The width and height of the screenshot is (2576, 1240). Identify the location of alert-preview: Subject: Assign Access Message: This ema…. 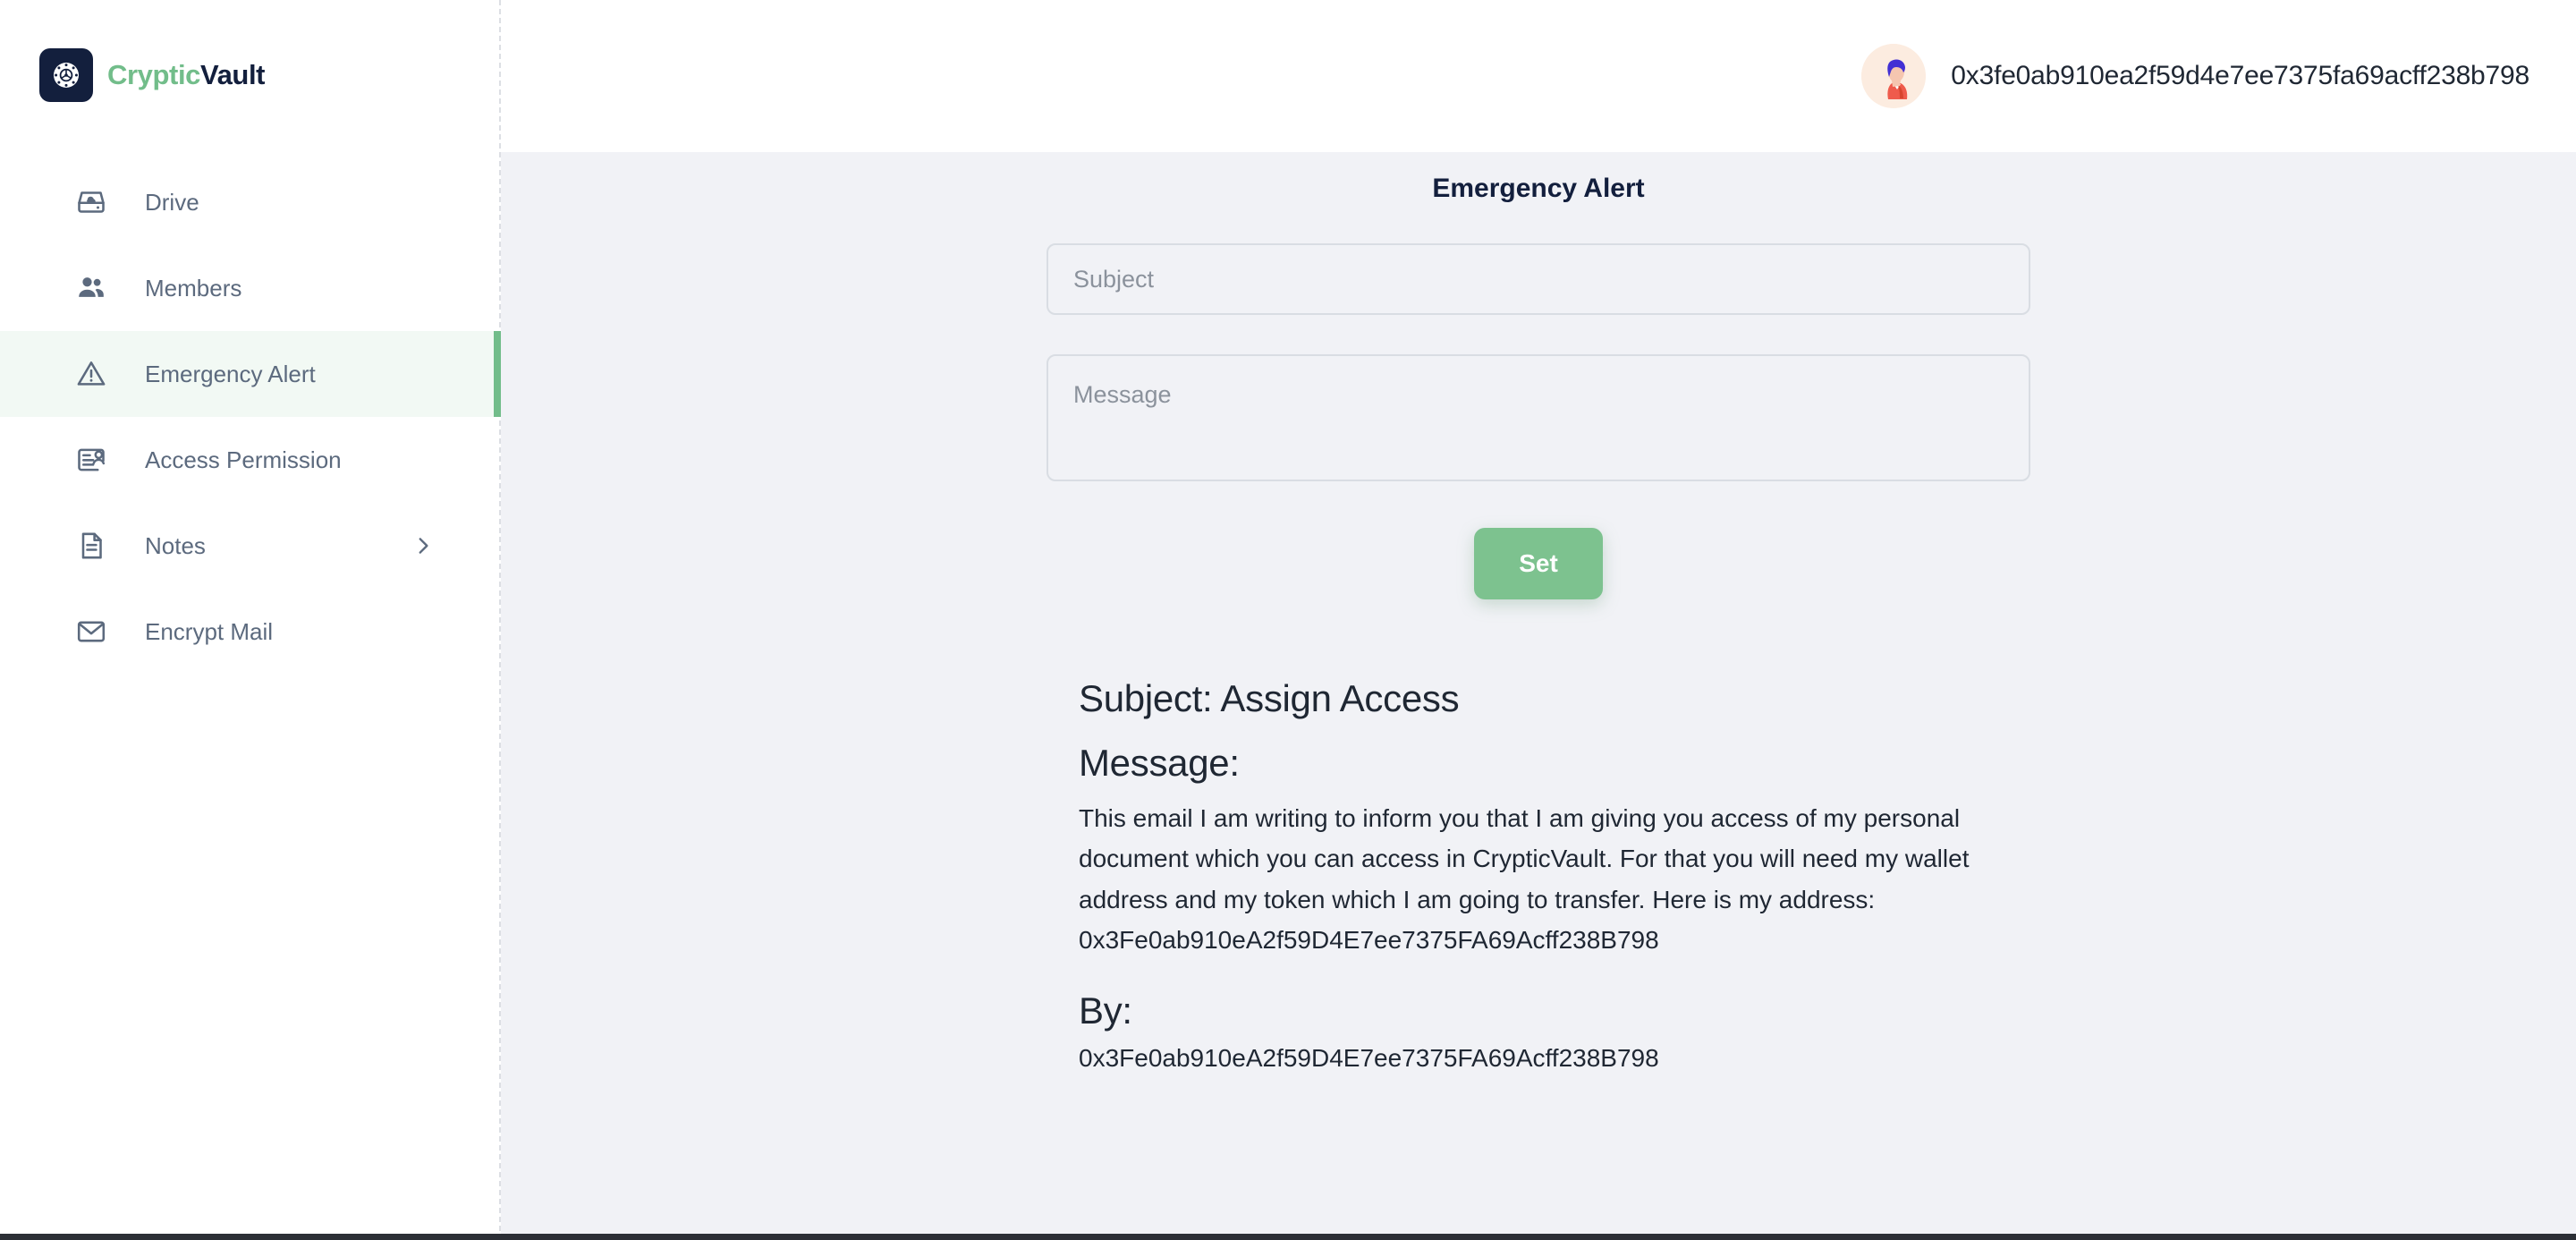
(1538, 836).